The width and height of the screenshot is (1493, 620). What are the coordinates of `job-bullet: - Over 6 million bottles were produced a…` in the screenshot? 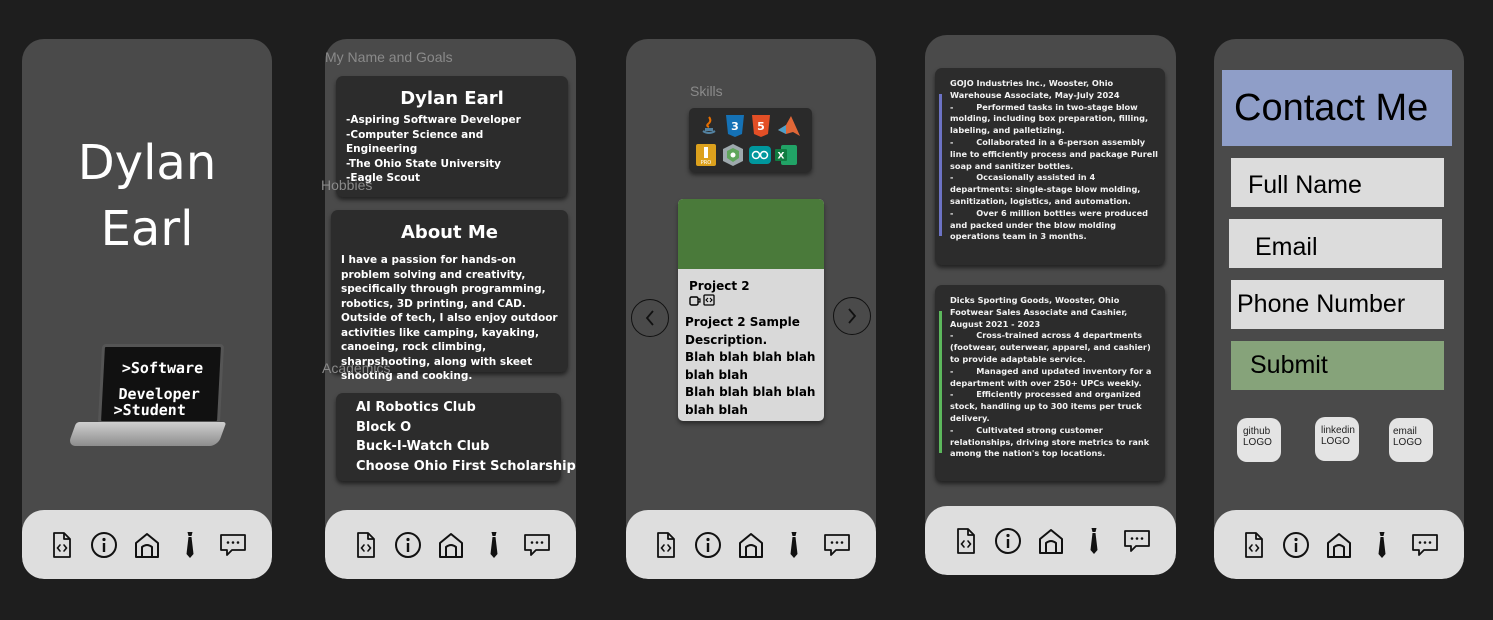 It's located at (1050, 224).